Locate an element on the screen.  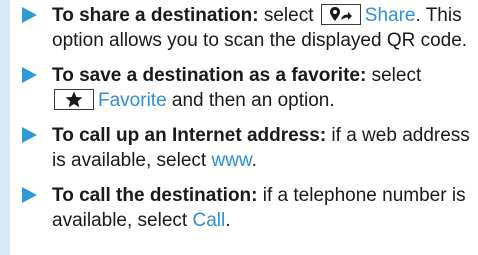
share-destination-icon is located at coordinates (340, 14).